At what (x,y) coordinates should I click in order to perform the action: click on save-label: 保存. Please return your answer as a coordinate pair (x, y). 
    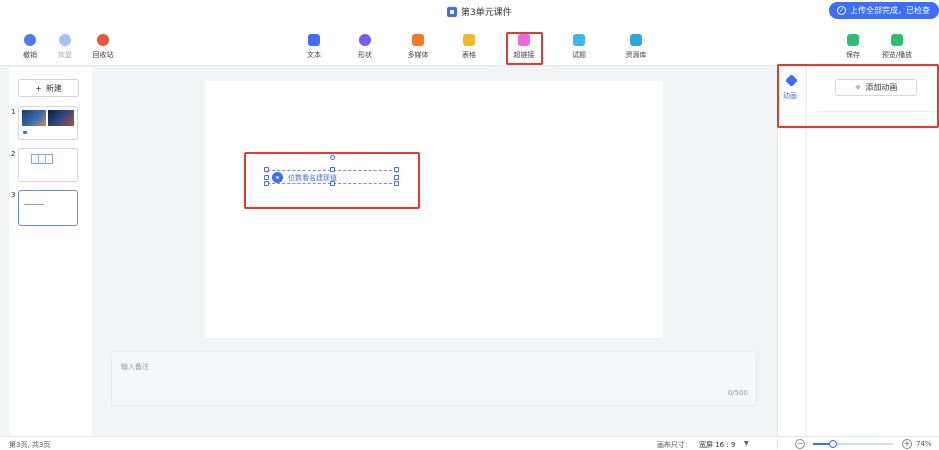
    Looking at the image, I should click on (853, 55).